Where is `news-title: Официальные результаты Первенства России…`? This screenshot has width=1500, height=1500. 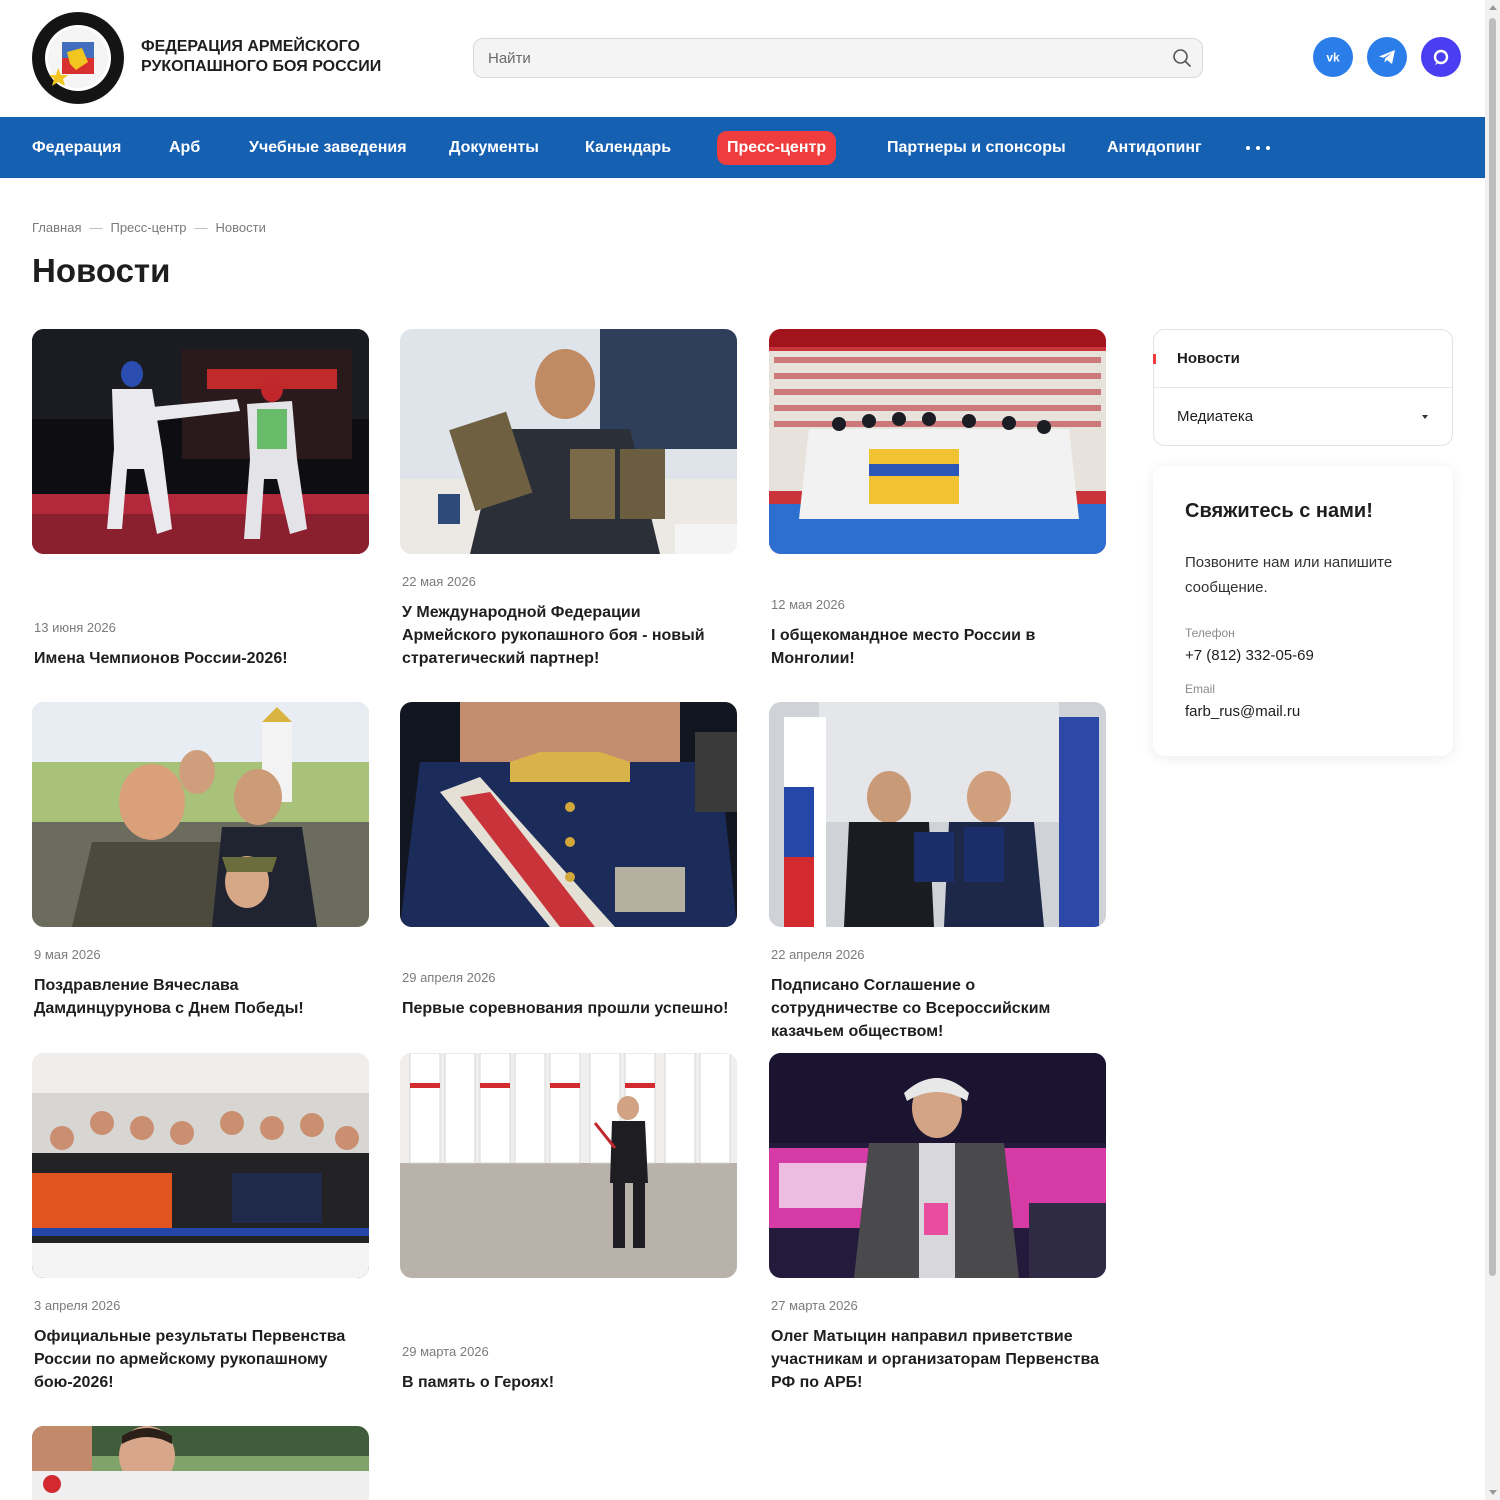 news-title: Официальные результаты Первенства России… is located at coordinates (201, 1359).